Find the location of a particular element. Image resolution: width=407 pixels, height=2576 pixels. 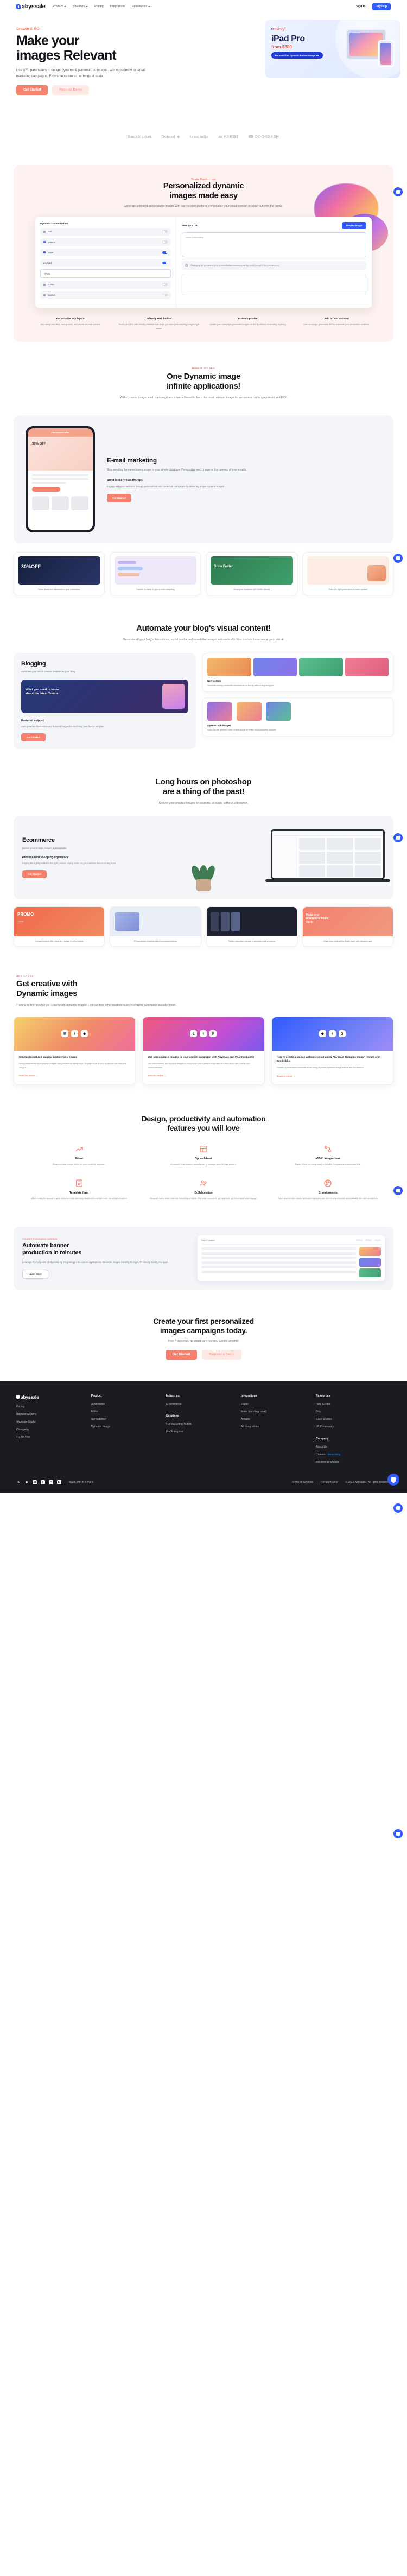

learn-more-button: Learn More is located at coordinates (35, 1274).